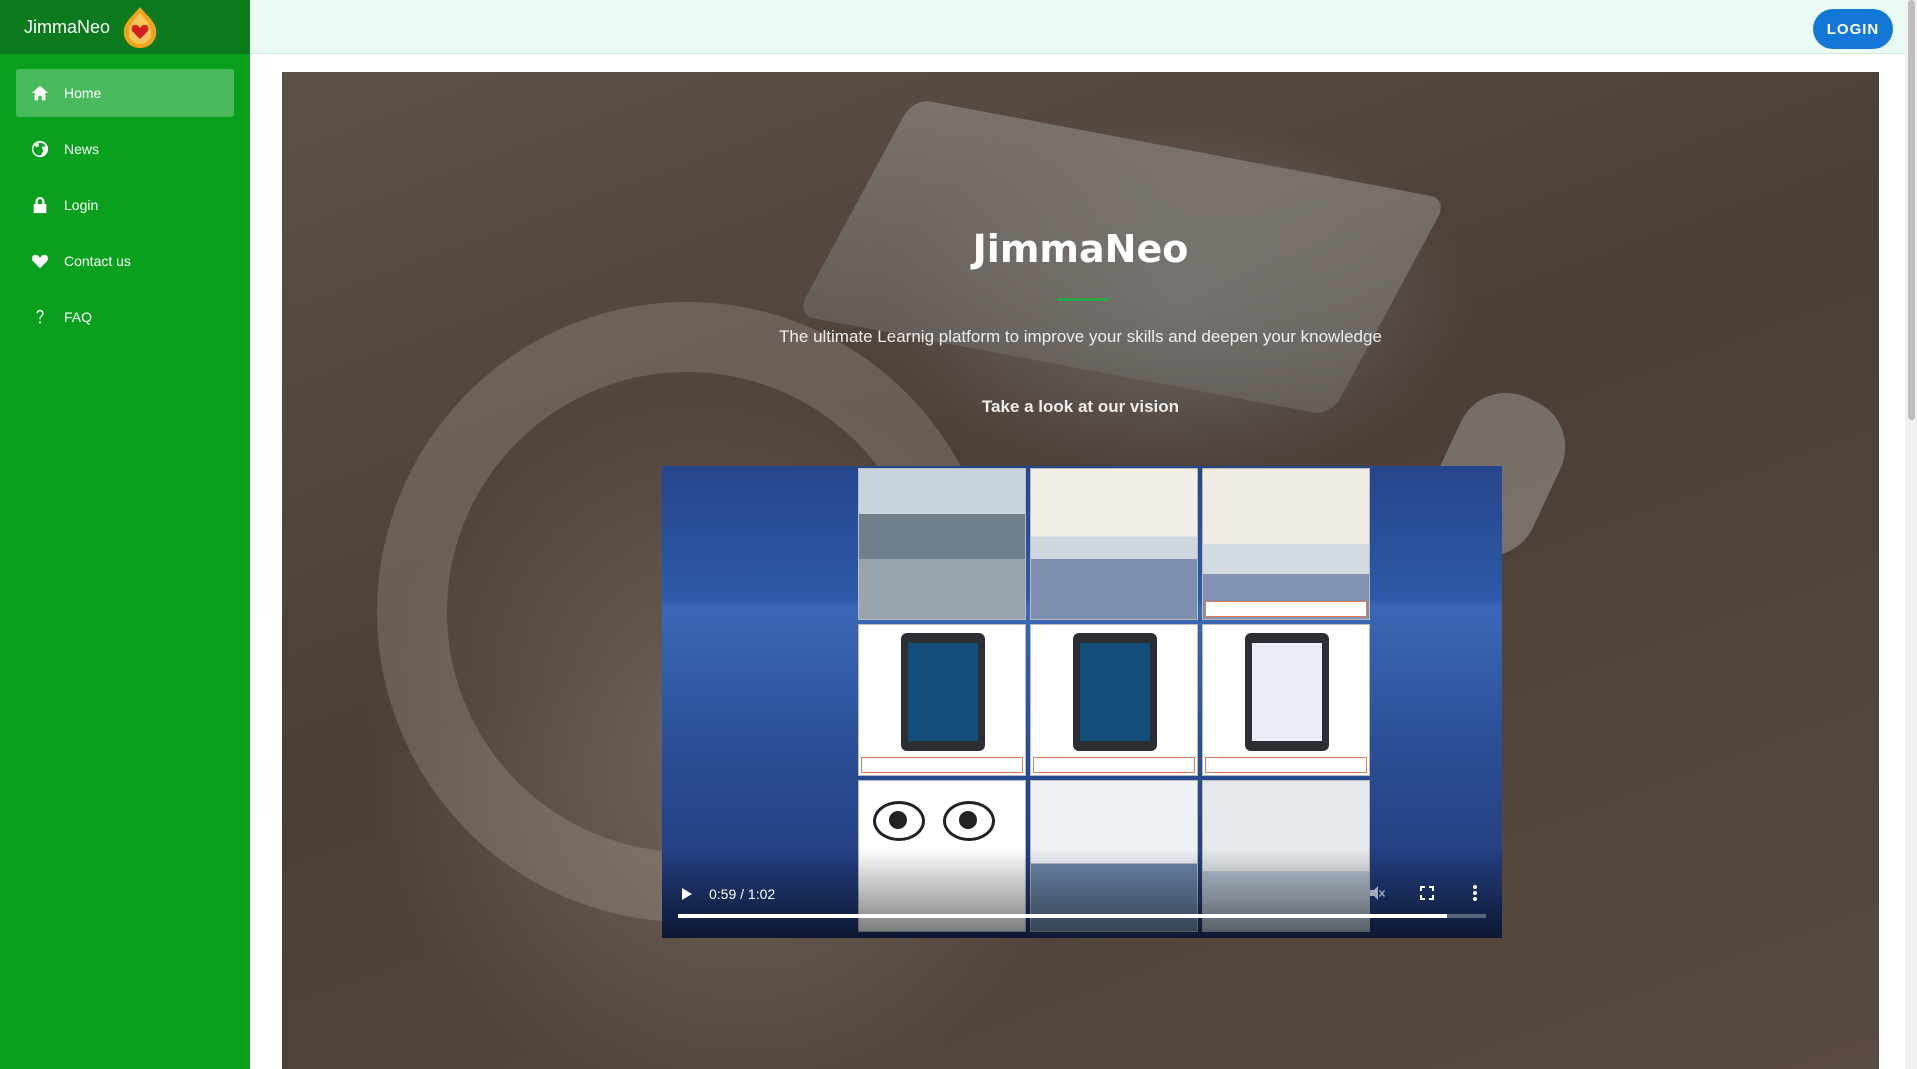 Image resolution: width=1917 pixels, height=1069 pixels. I want to click on vision-heading: Take a look at our vision, so click(1080, 406).